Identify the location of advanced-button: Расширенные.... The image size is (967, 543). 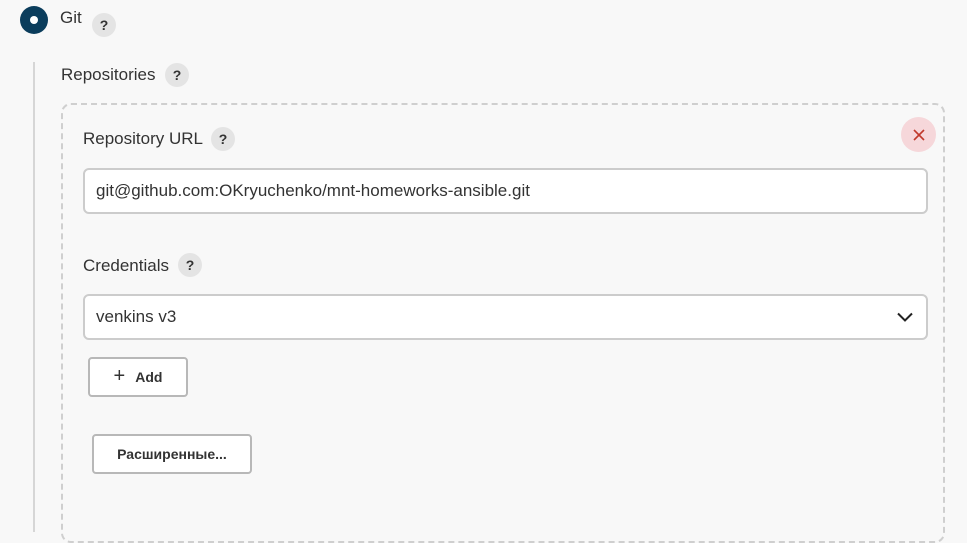
(172, 454).